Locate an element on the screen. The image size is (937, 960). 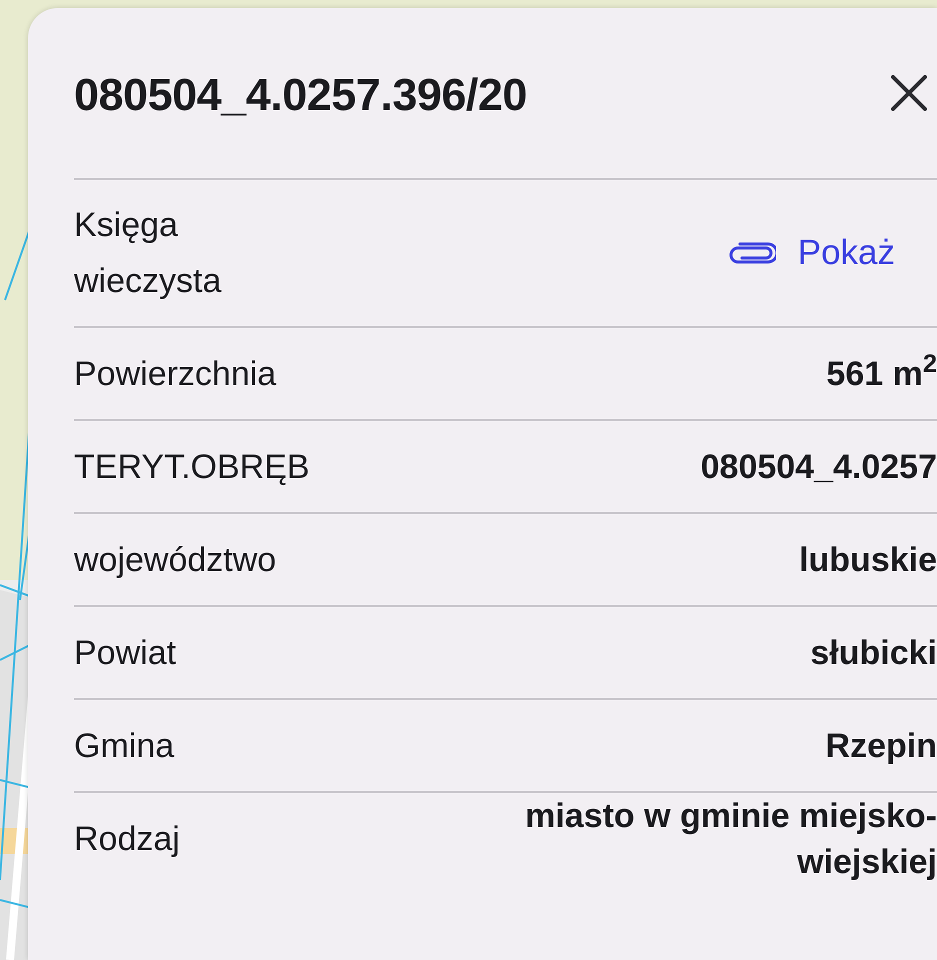
field-label: Powiat is located at coordinates (125, 653).